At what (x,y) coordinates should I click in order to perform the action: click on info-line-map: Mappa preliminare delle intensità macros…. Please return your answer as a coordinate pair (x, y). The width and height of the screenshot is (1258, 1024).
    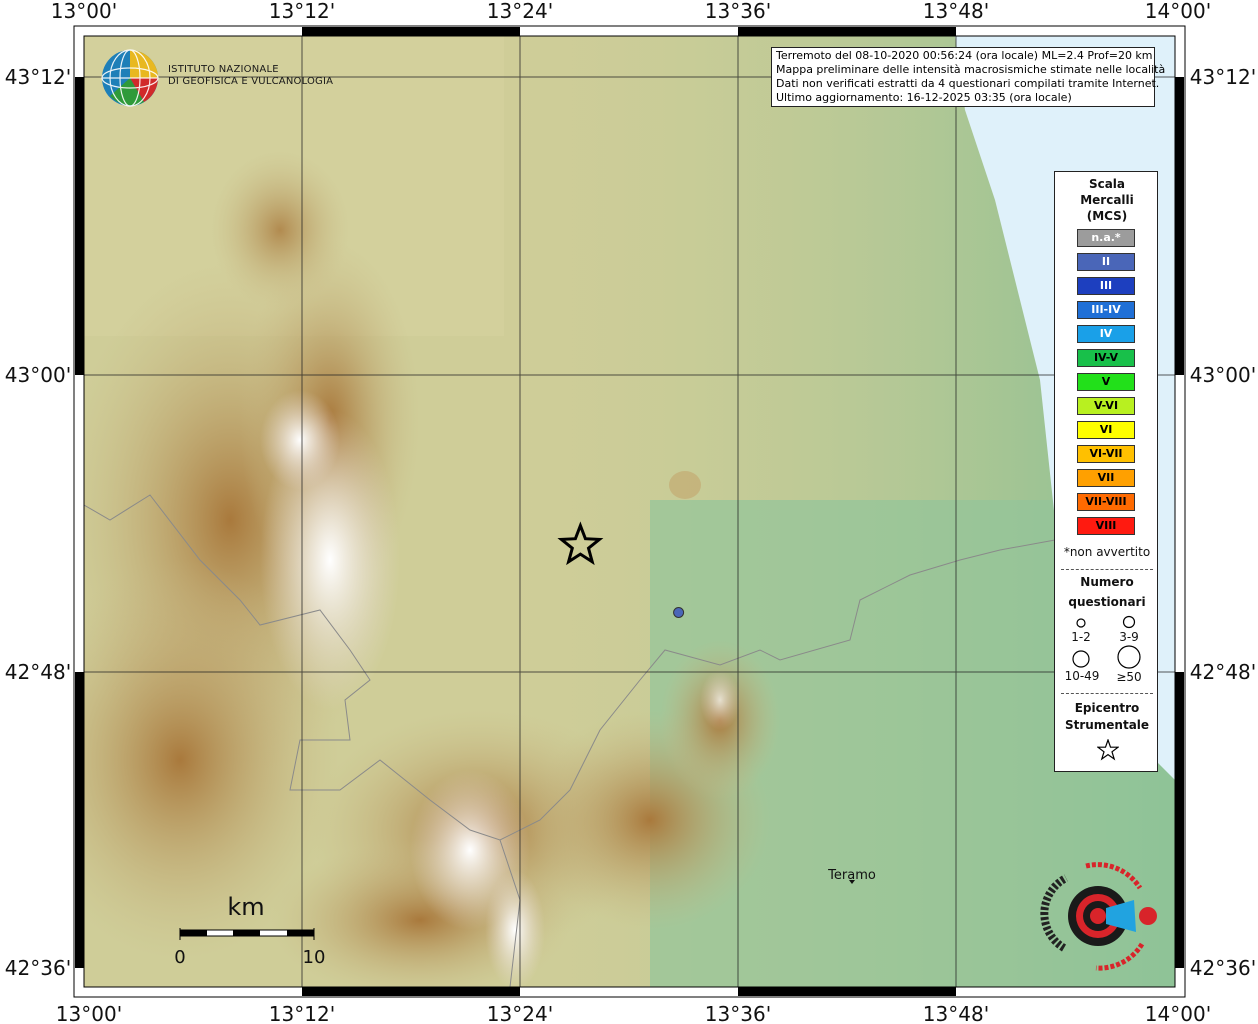
    Looking at the image, I should click on (971, 69).